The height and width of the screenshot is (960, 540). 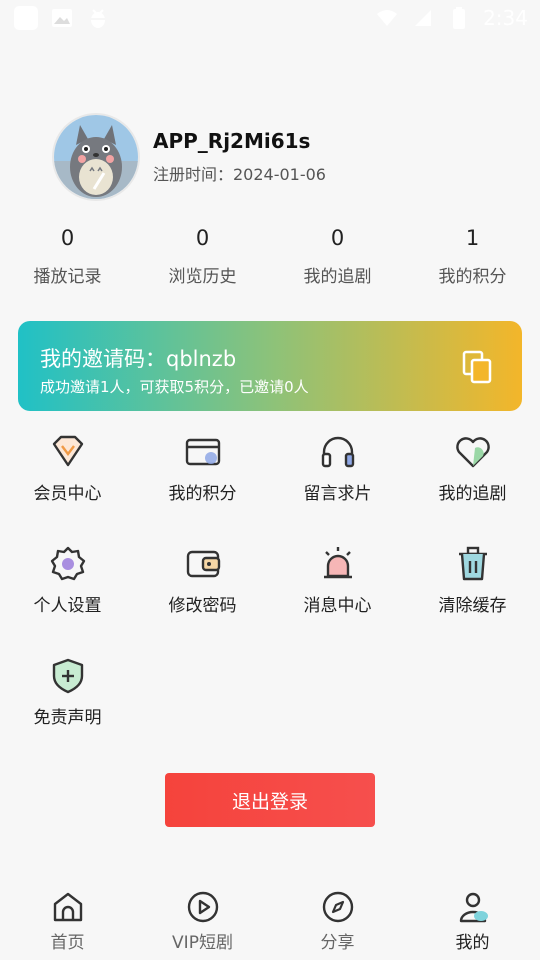 I want to click on grid-item-message-center: 消息中心, so click(x=337, y=600).